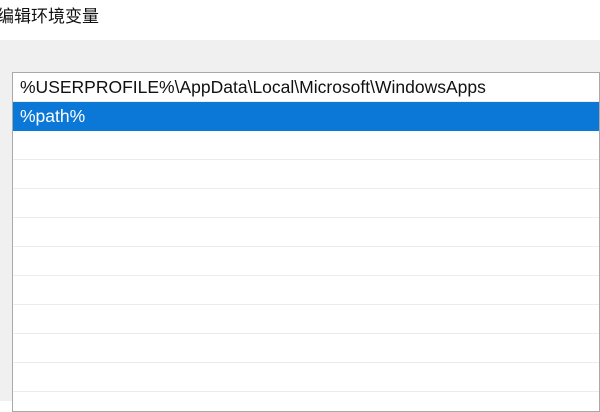  Describe the element at coordinates (49, 17) in the screenshot. I see `dialog-title: 编辑环境变量` at that location.